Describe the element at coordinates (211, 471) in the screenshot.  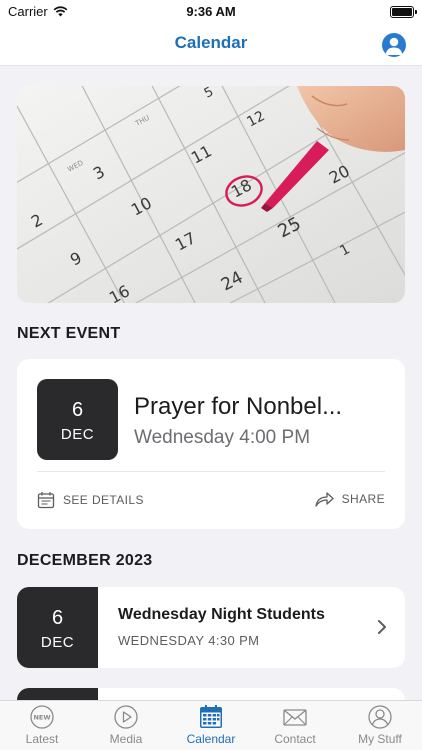
I see `divider` at that location.